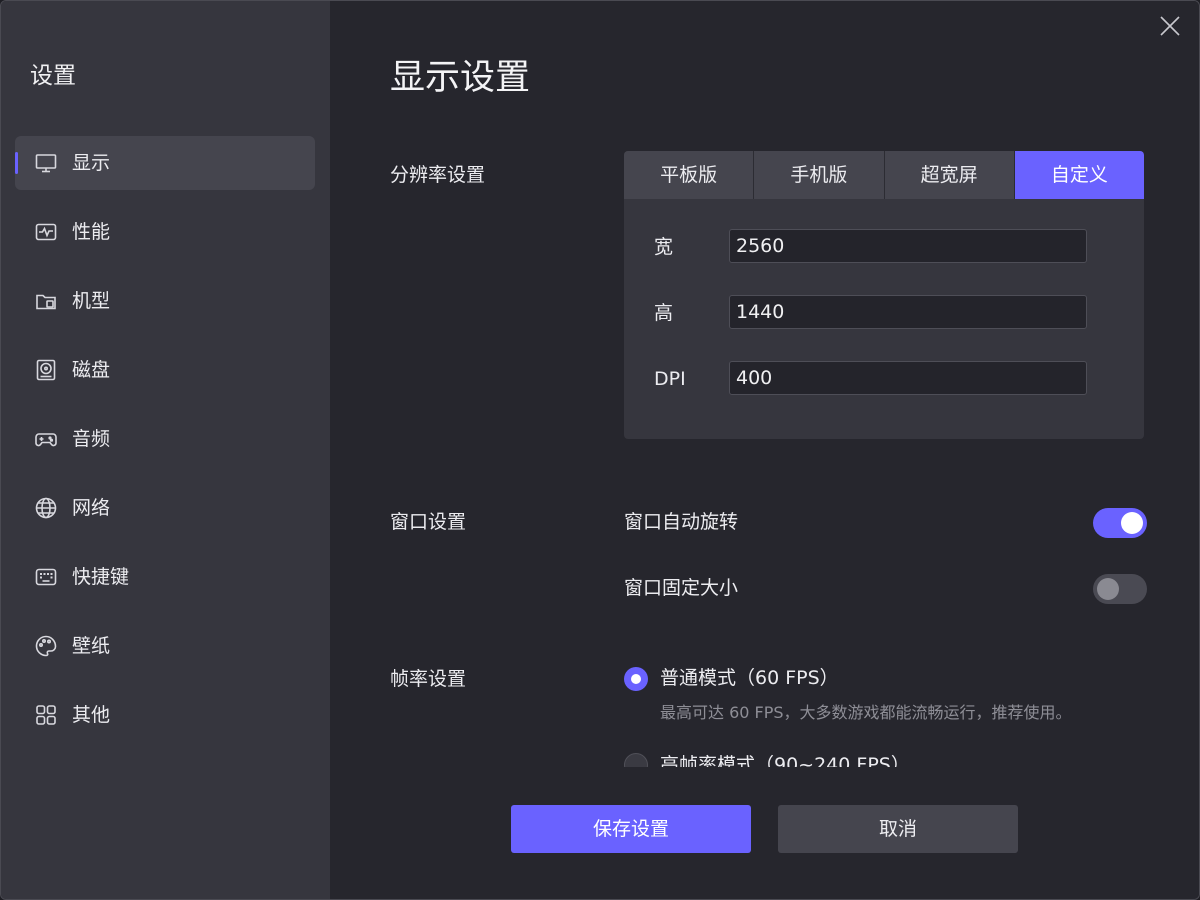 The height and width of the screenshot is (900, 1200). I want to click on resolution-section-label: 分辨率设置, so click(438, 175).